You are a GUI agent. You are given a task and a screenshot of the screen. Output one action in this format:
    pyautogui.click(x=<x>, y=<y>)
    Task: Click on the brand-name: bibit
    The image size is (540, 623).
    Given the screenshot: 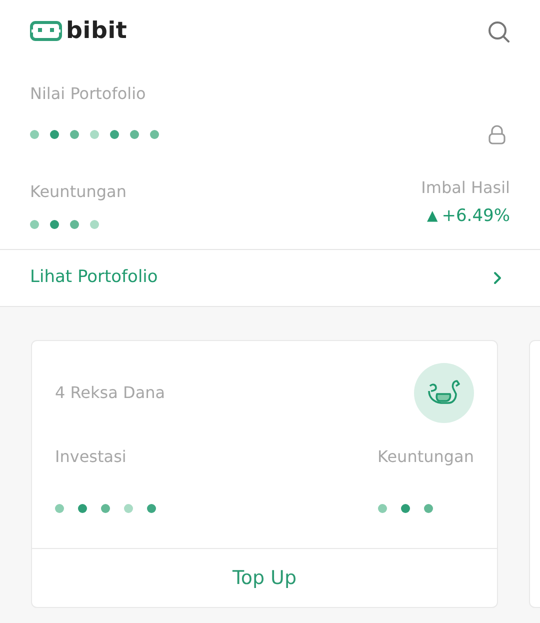 What is the action you would take?
    pyautogui.click(x=97, y=31)
    